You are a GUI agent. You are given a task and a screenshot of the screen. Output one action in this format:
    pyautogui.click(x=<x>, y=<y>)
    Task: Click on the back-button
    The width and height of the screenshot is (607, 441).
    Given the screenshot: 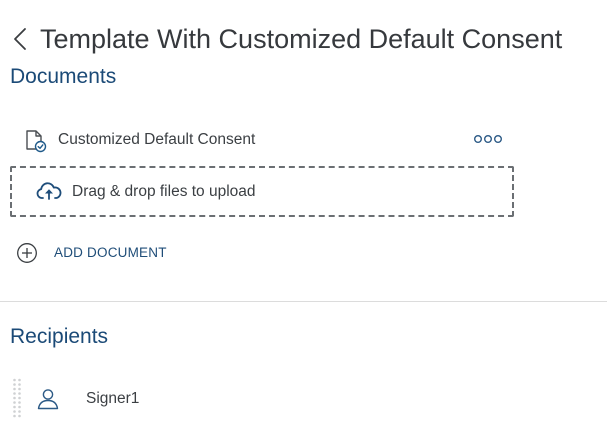 What is the action you would take?
    pyautogui.click(x=21, y=39)
    